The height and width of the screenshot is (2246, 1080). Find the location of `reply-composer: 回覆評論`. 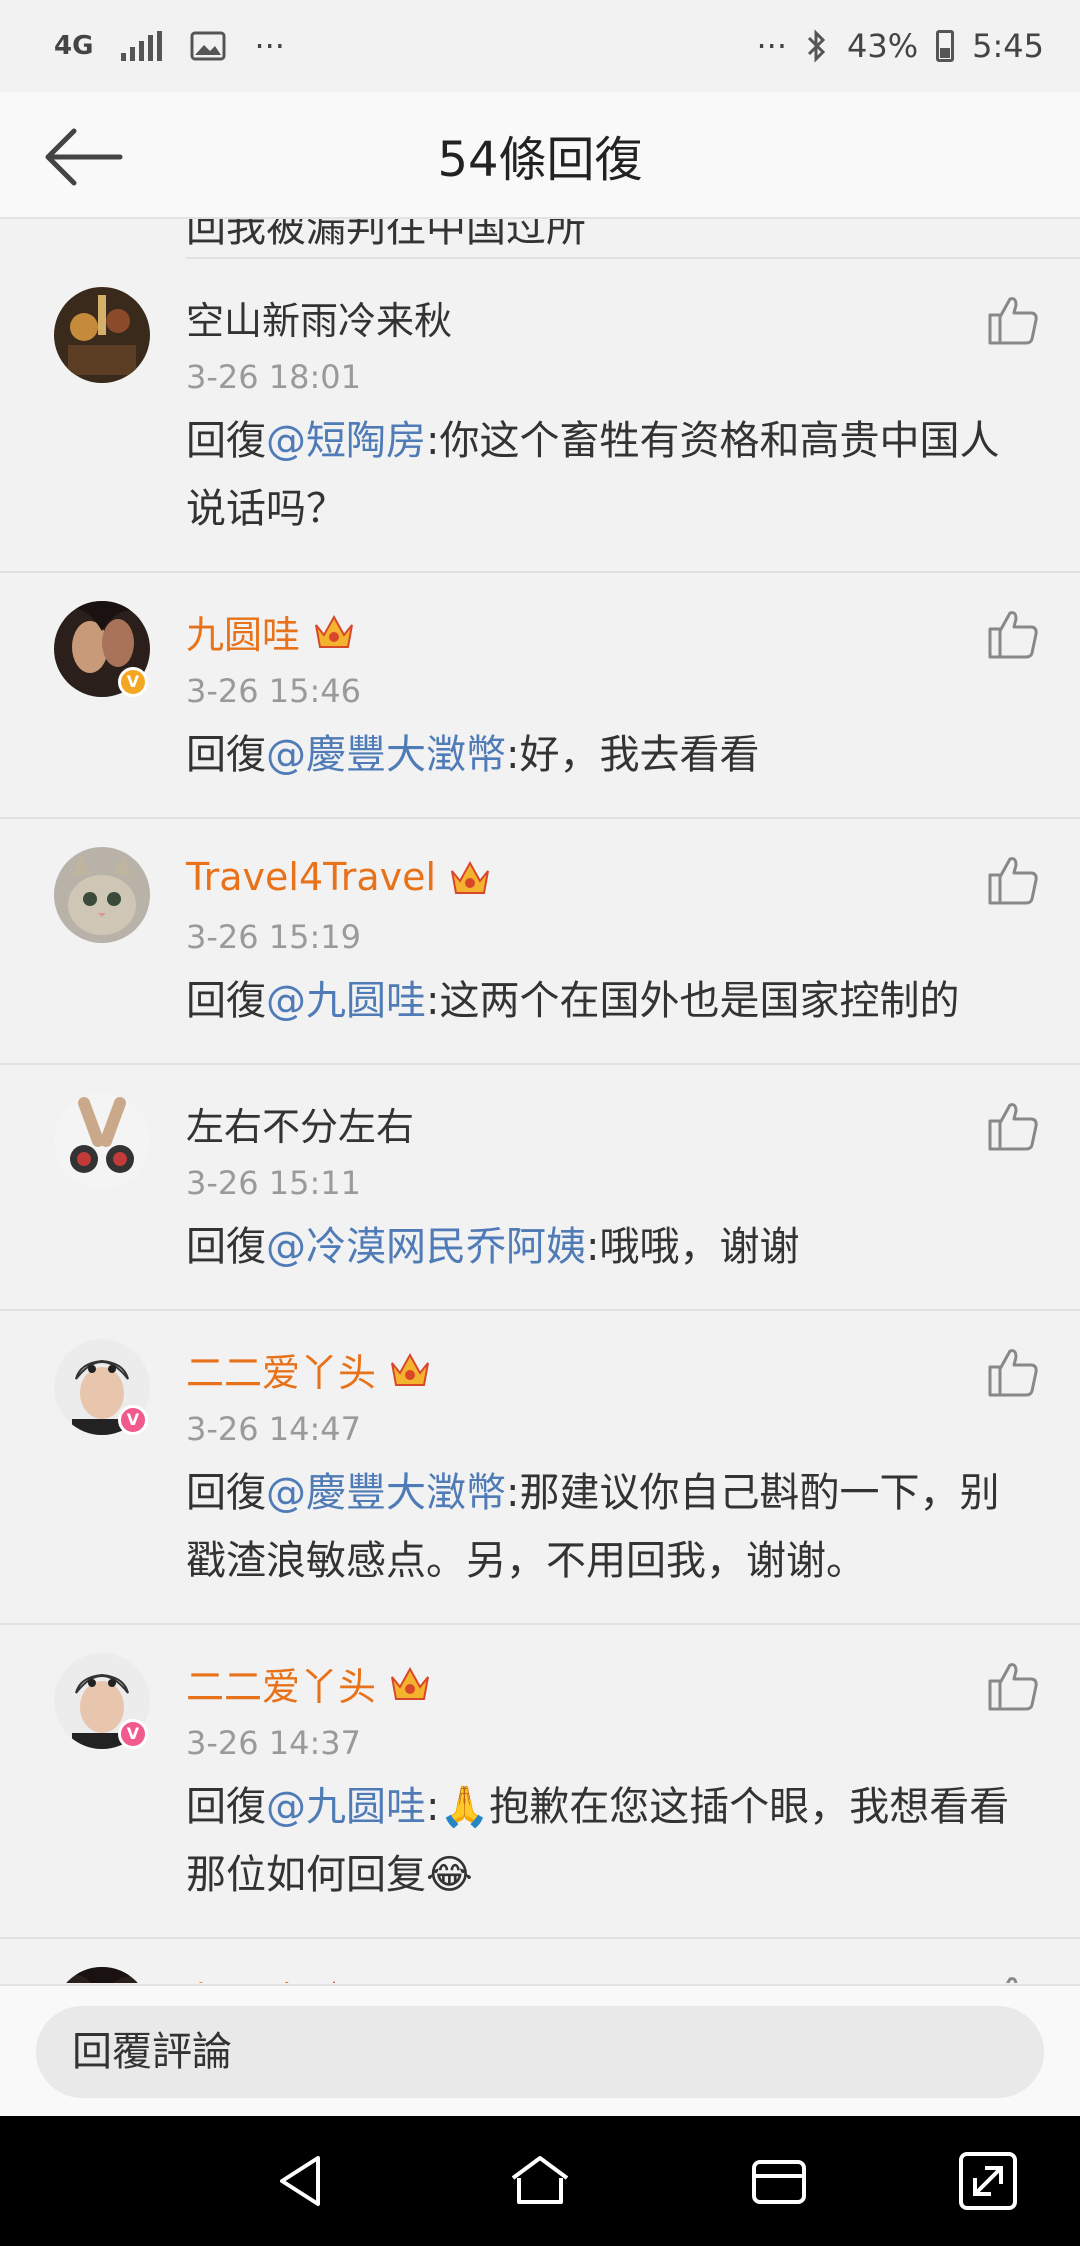

reply-composer: 回覆評論 is located at coordinates (540, 2051).